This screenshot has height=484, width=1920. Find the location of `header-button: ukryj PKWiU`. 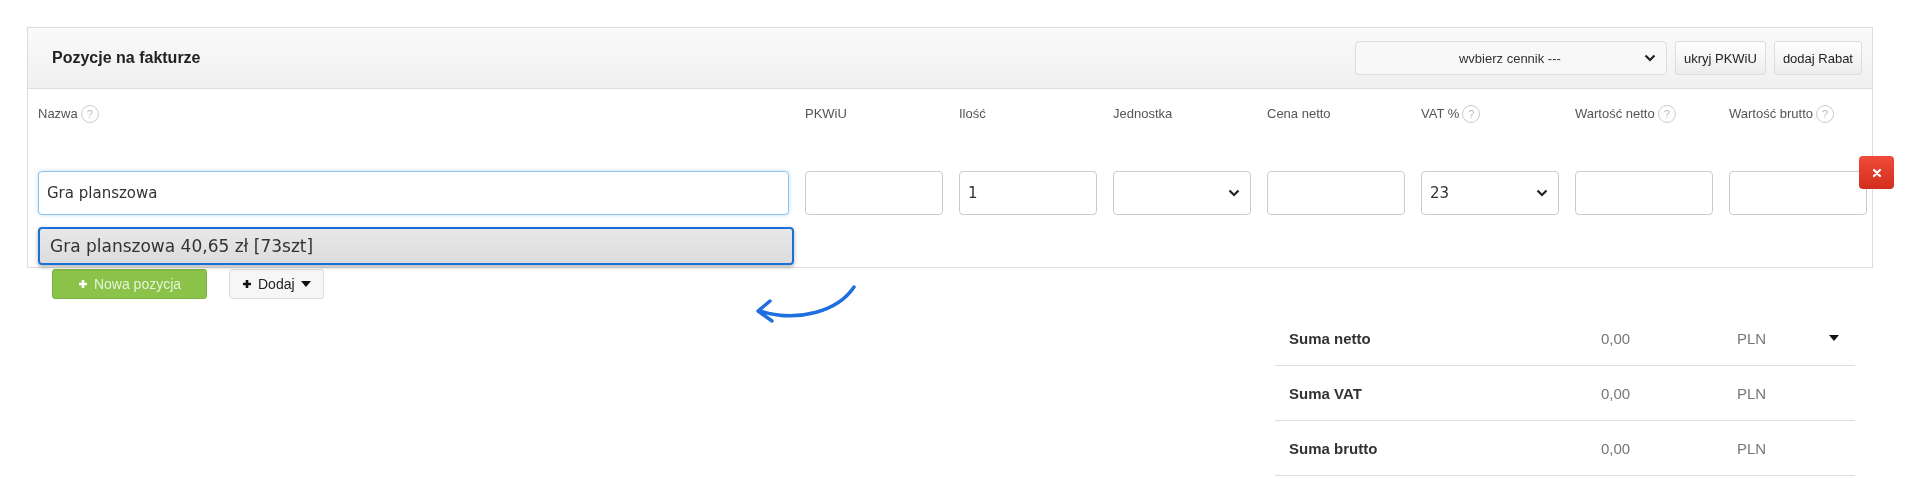

header-button: ukryj PKWiU is located at coordinates (1720, 58).